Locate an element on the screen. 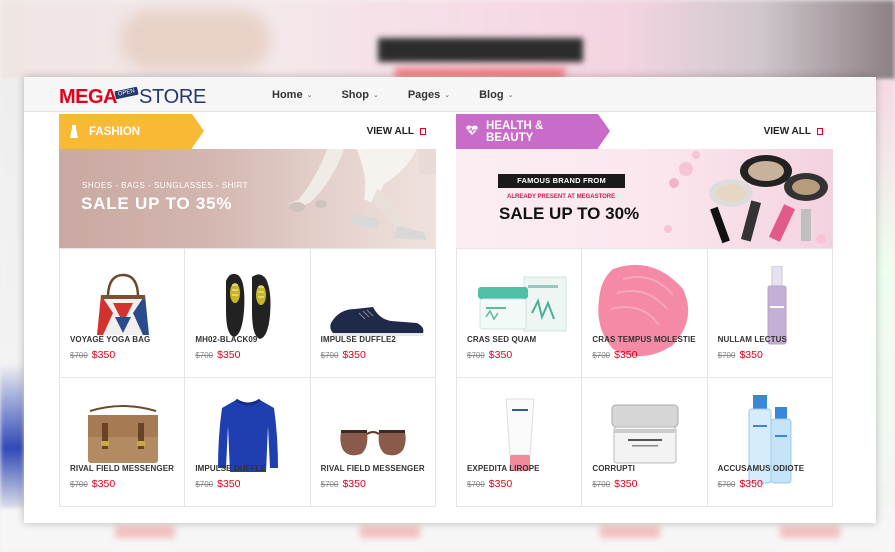  product-name: CRAS SED QUAM is located at coordinates (502, 339).